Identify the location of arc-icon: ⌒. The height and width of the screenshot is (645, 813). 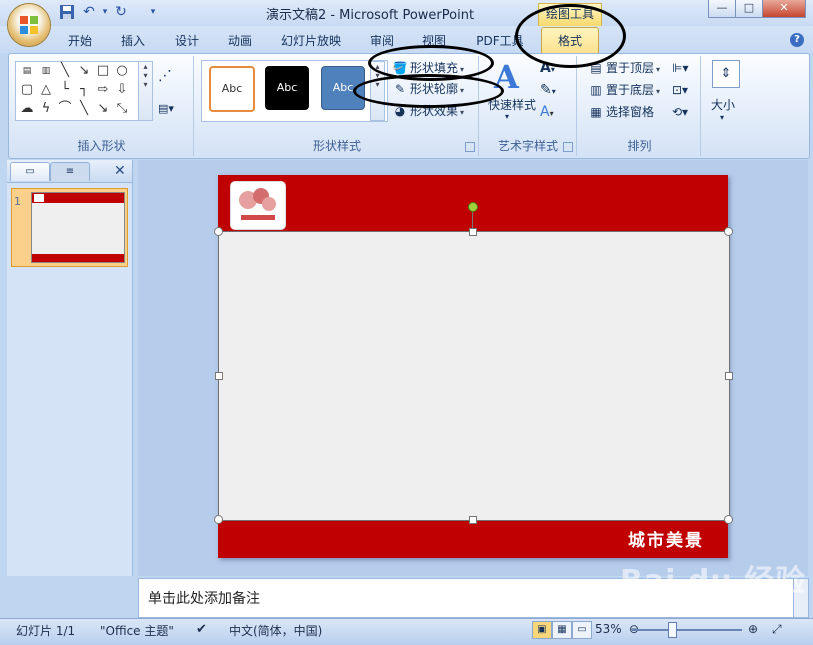
(65, 109).